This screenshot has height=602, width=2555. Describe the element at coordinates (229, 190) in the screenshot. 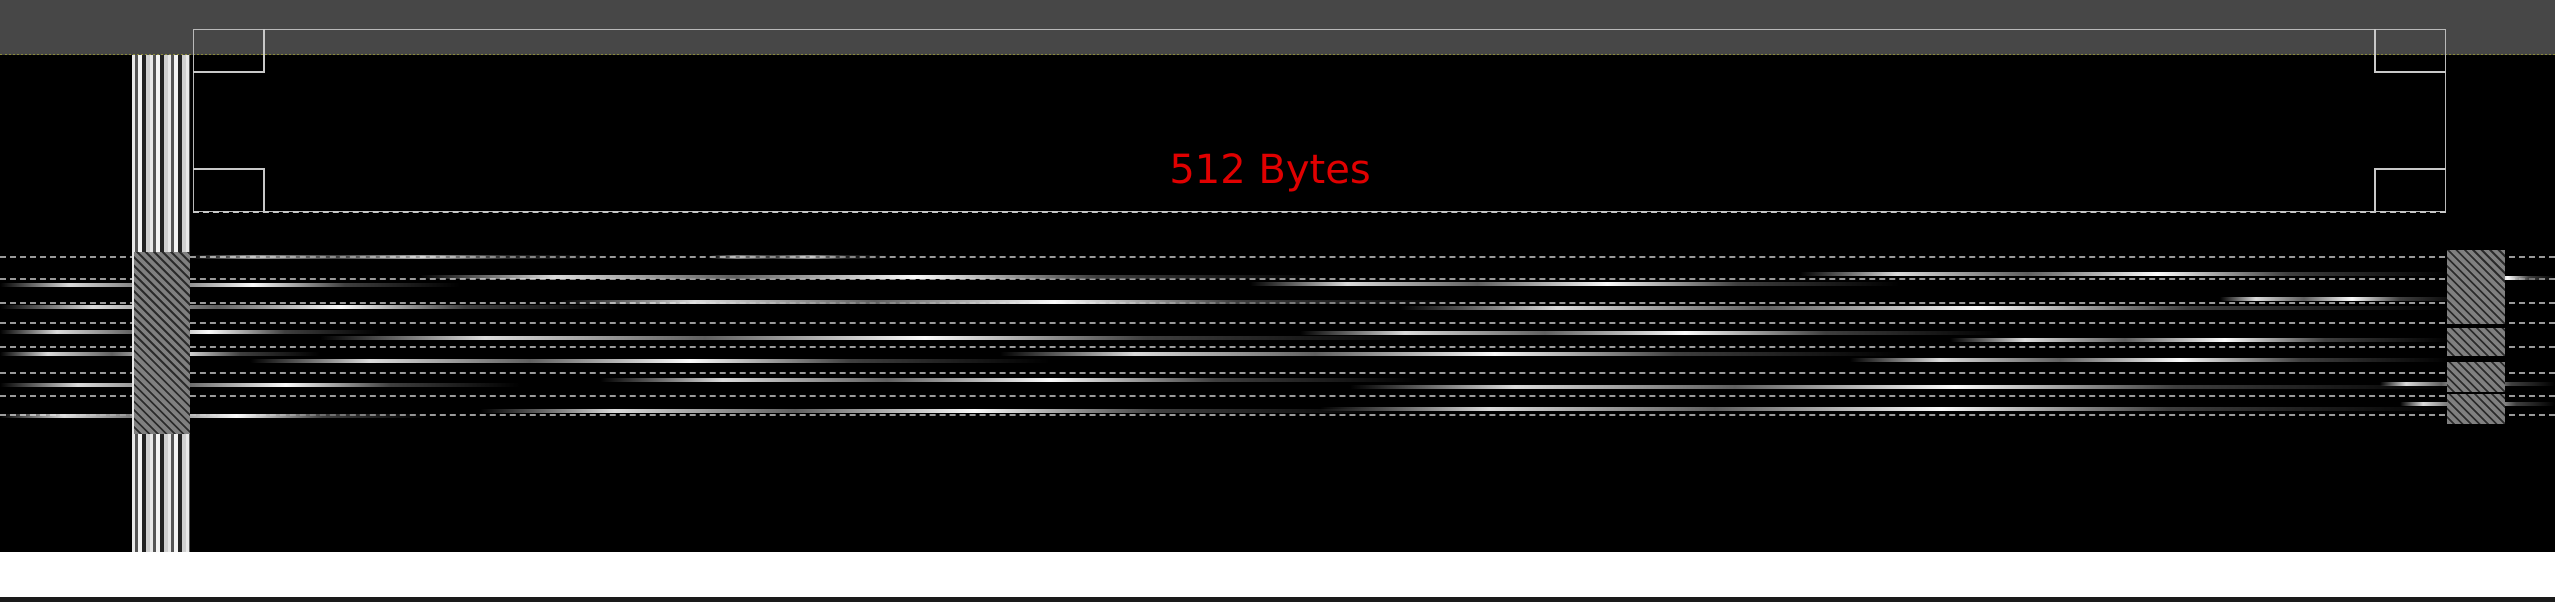

I see `resize-handle-bottom-left` at that location.